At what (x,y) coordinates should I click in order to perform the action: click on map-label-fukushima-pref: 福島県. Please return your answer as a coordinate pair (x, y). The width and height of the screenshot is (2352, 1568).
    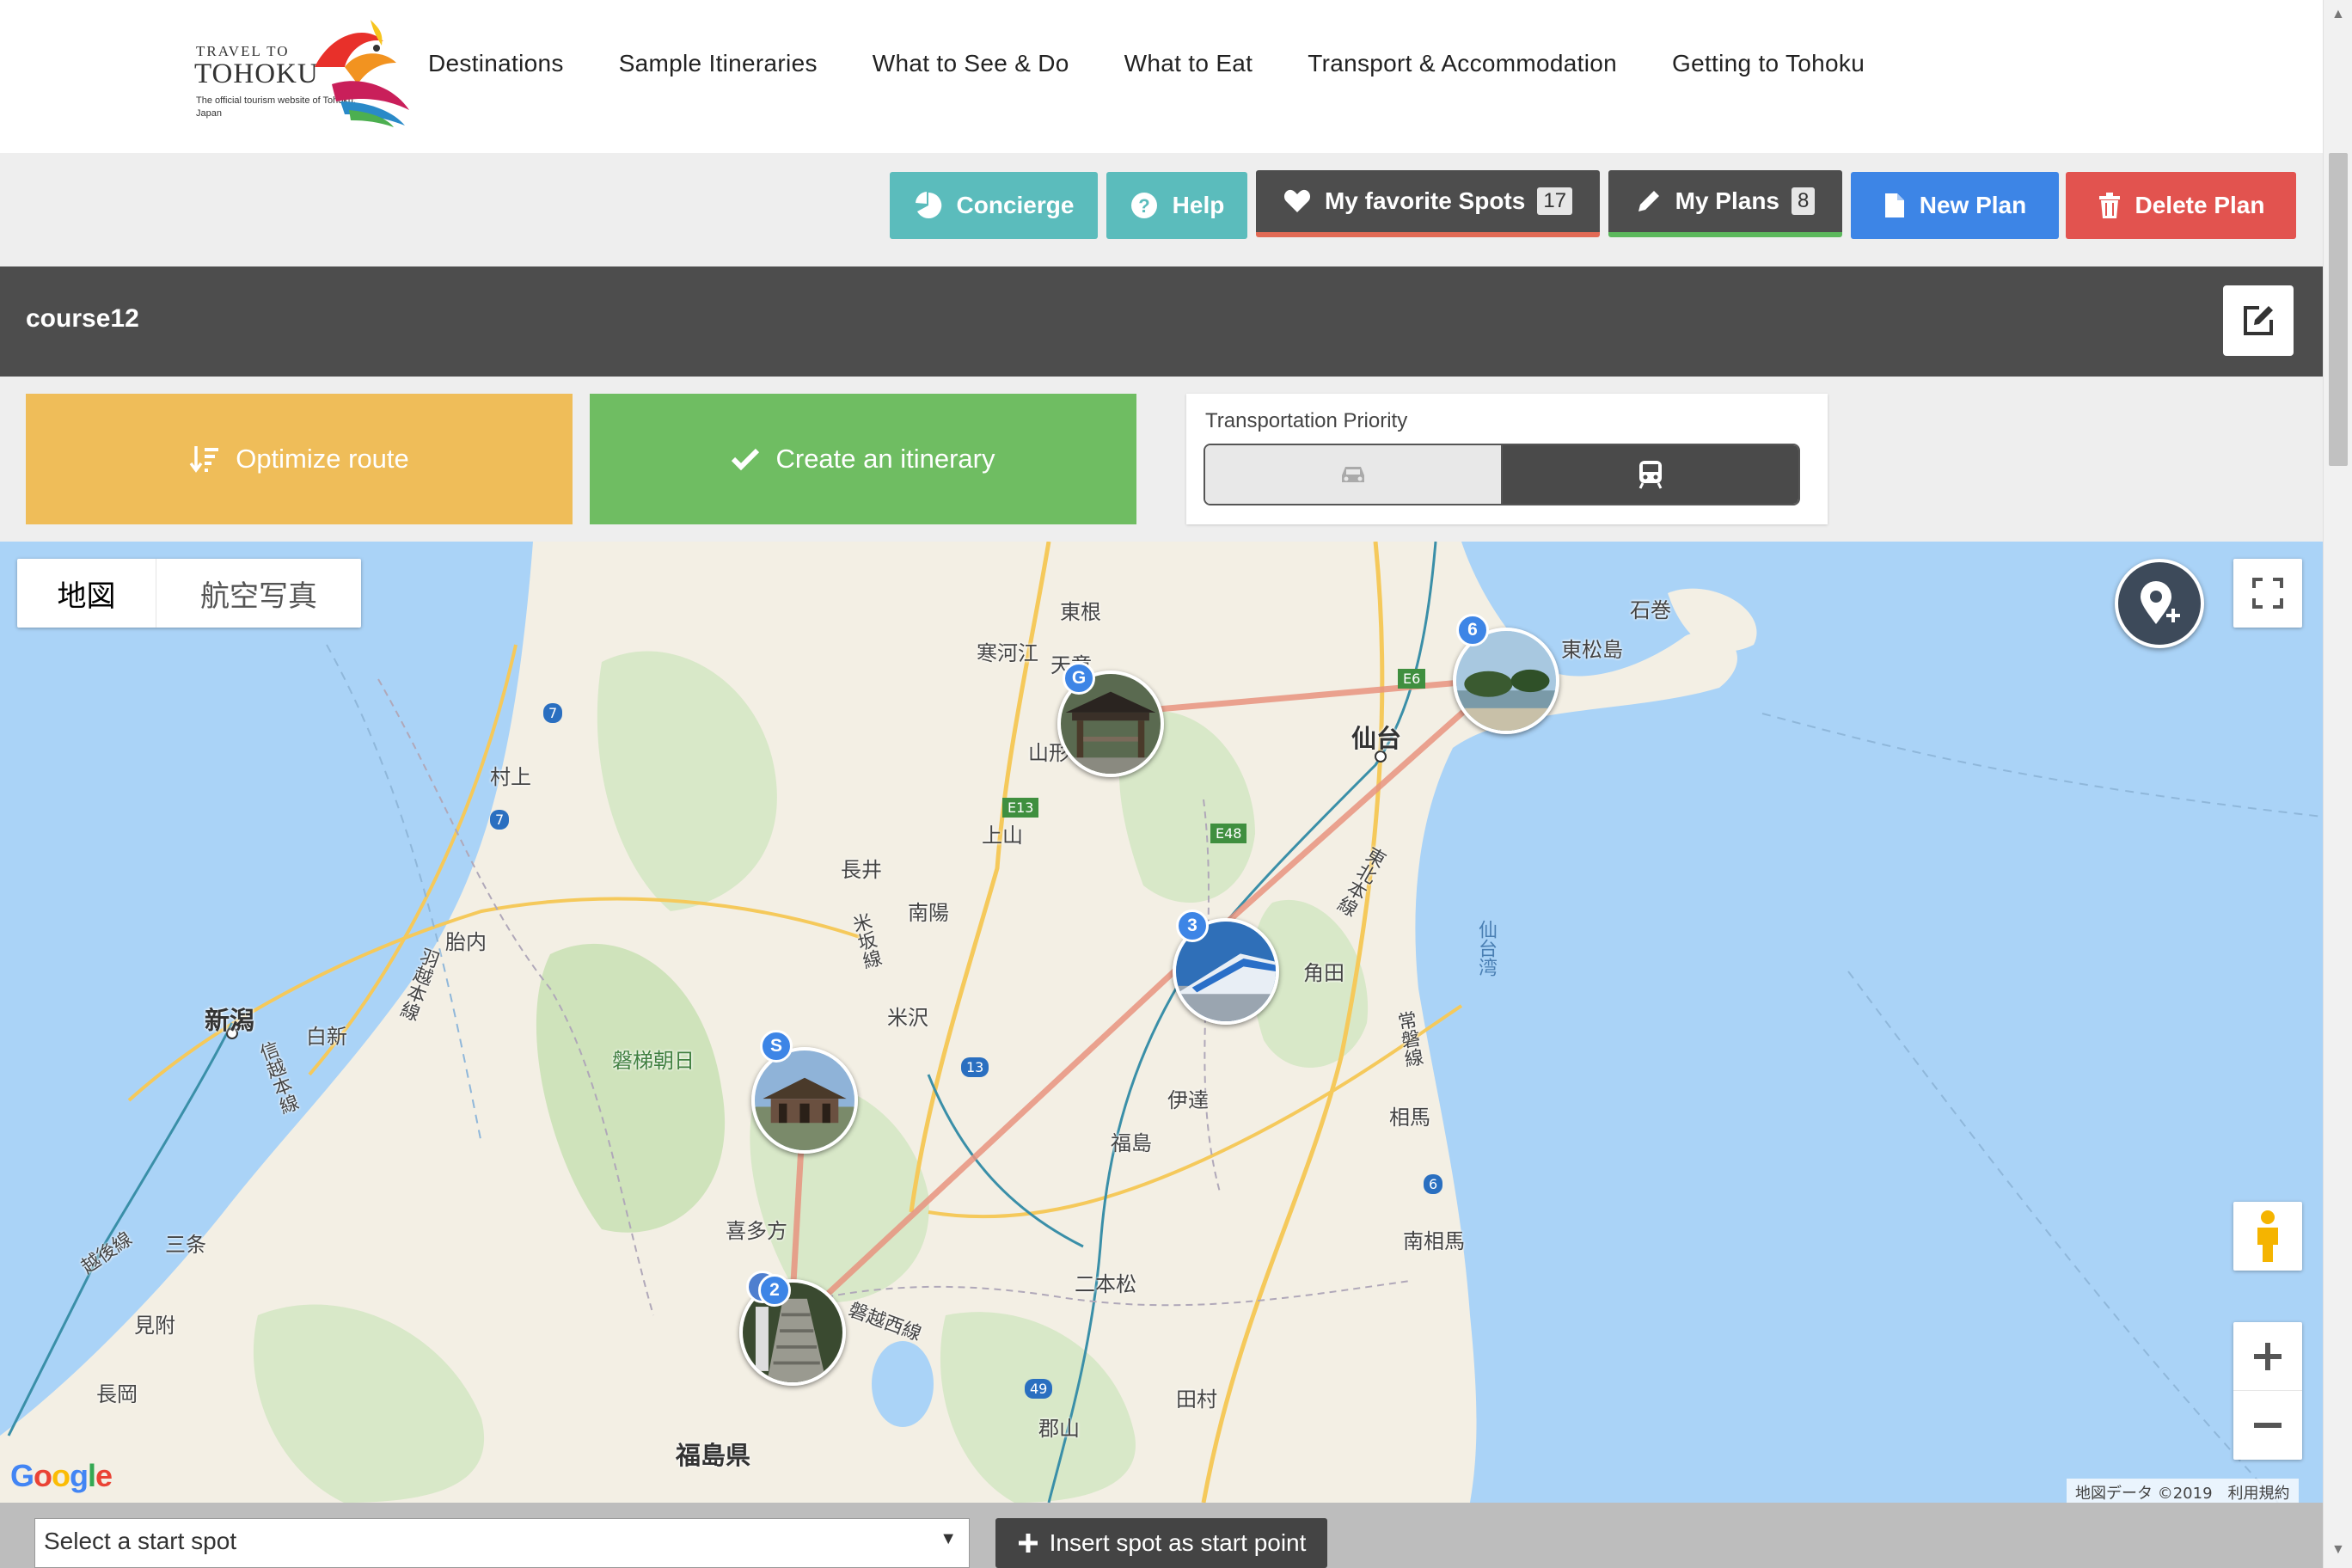
    Looking at the image, I should click on (713, 1455).